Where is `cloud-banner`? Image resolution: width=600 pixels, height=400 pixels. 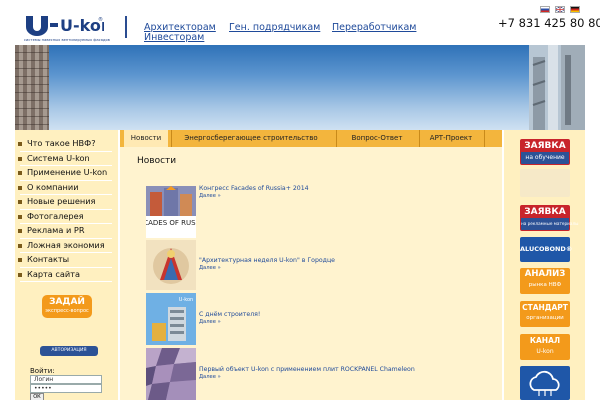
cloud-banner is located at coordinates (545, 383).